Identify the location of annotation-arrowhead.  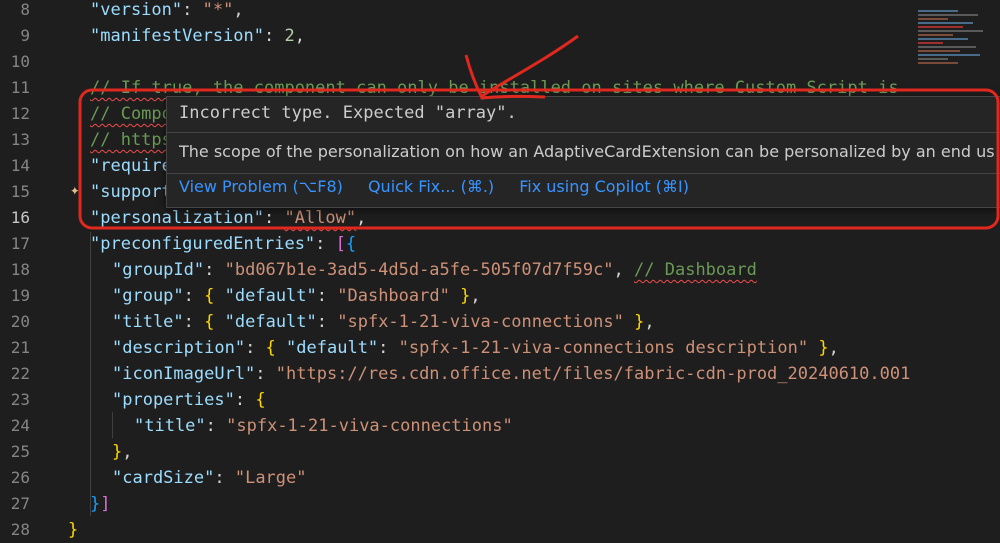
(505, 77).